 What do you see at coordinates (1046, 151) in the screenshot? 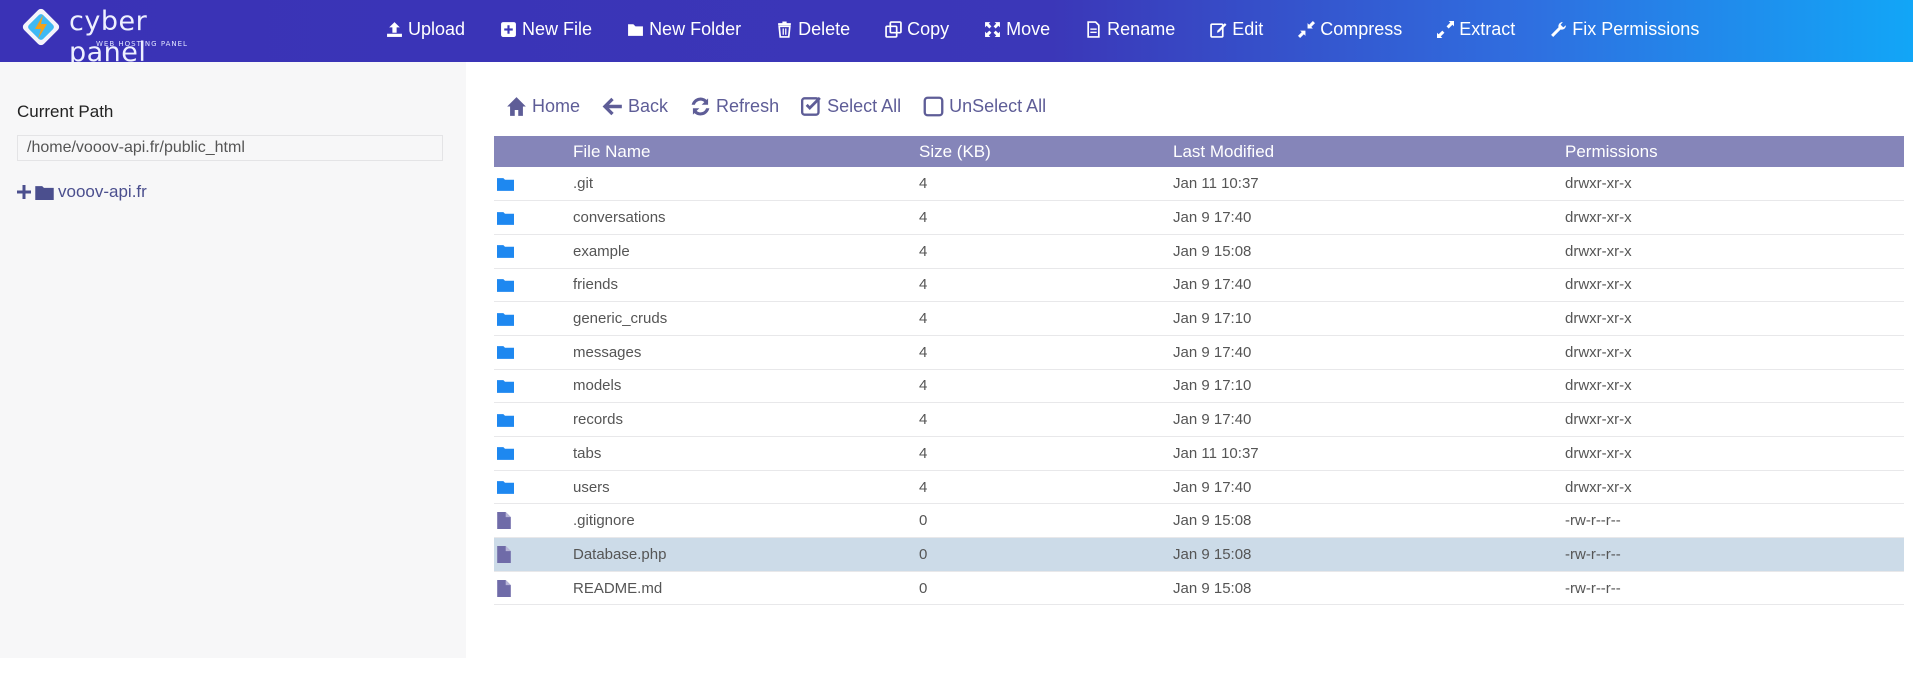
I see `header-size: Size (KB)` at bounding box center [1046, 151].